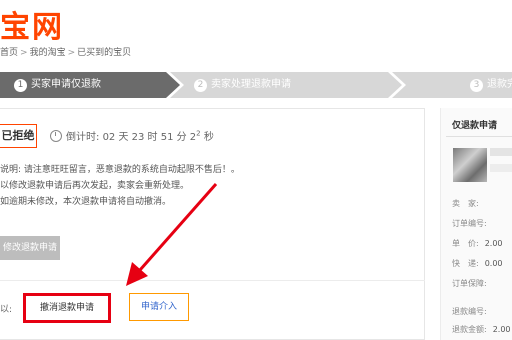 The width and height of the screenshot is (512, 340). I want to click on step-buyer-request: 1 买家申请仅退款, so click(90, 85).